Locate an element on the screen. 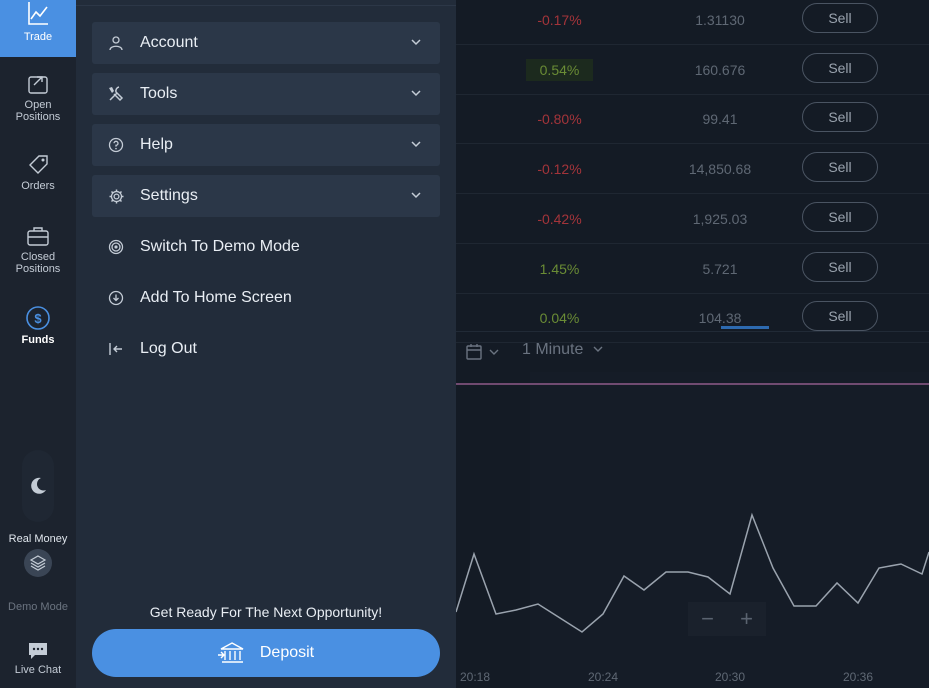 This screenshot has width=929, height=688. price-value: 14,850.68 is located at coordinates (720, 169).